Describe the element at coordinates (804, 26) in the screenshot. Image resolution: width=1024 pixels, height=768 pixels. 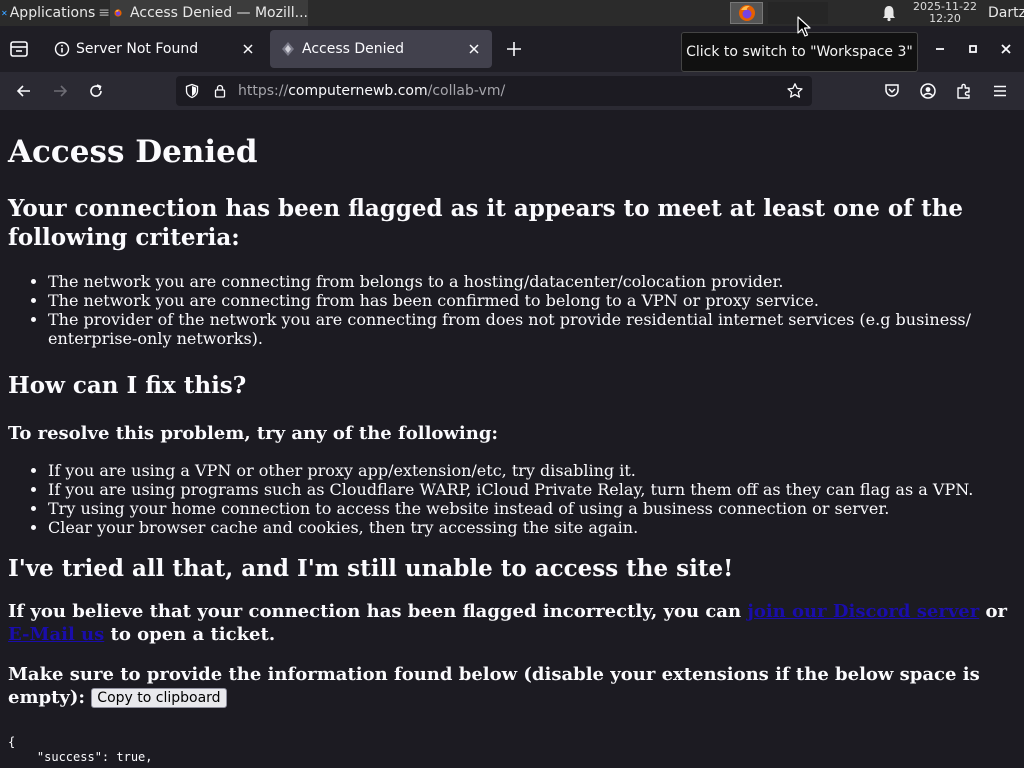
I see `mouse-cursor-icon` at that location.